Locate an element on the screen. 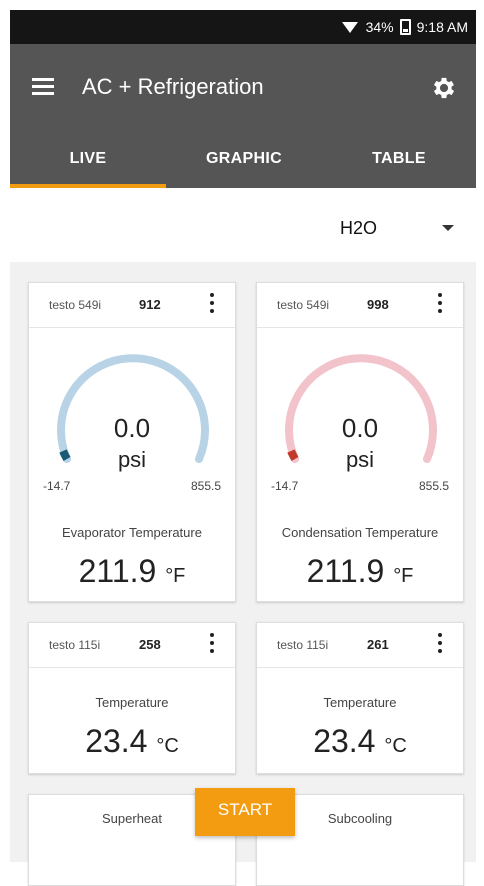 The width and height of the screenshot is (484, 886). probe-card-temperature-2: testo 115i 261 Temperature 23.4 °C is located at coordinates (360, 698).